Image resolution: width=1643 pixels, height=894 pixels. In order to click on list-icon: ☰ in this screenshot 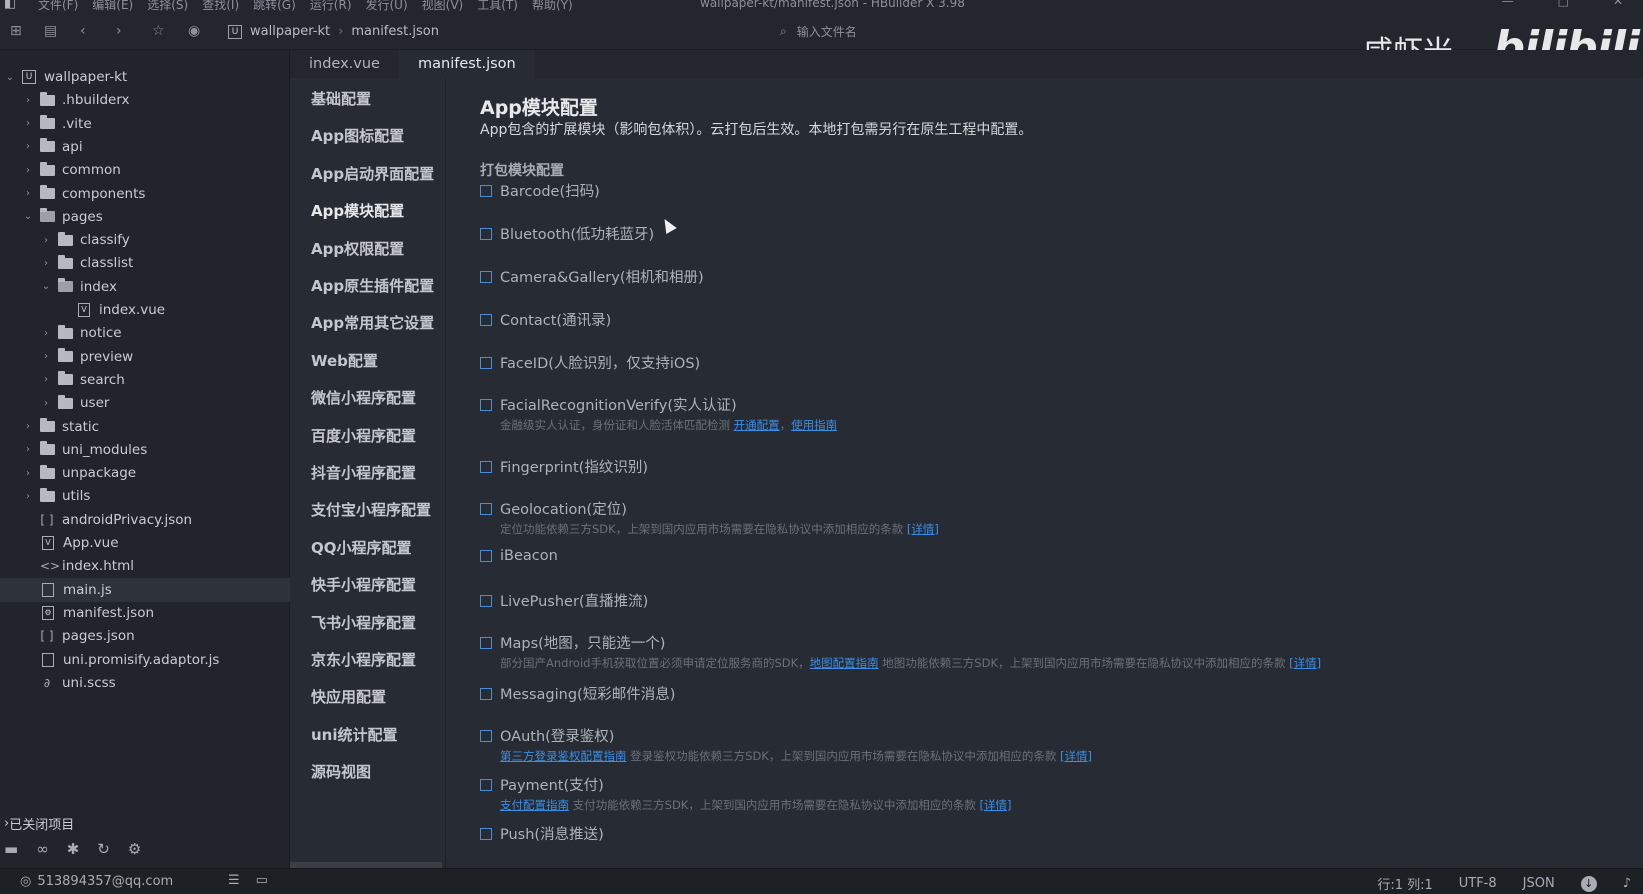, I will do `click(234, 880)`.